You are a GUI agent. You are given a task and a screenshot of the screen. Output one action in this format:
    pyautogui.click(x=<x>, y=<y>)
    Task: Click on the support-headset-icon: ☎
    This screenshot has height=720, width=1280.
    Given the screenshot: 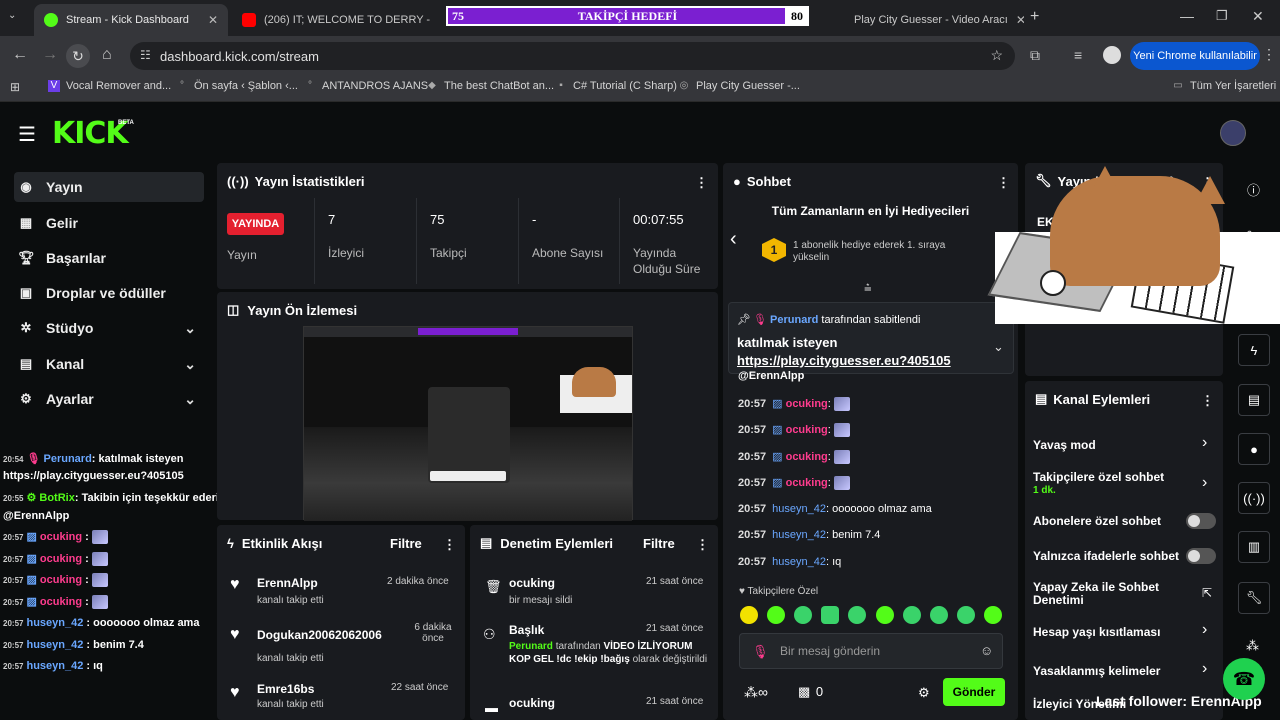 What is the action you would take?
    pyautogui.click(x=1244, y=679)
    